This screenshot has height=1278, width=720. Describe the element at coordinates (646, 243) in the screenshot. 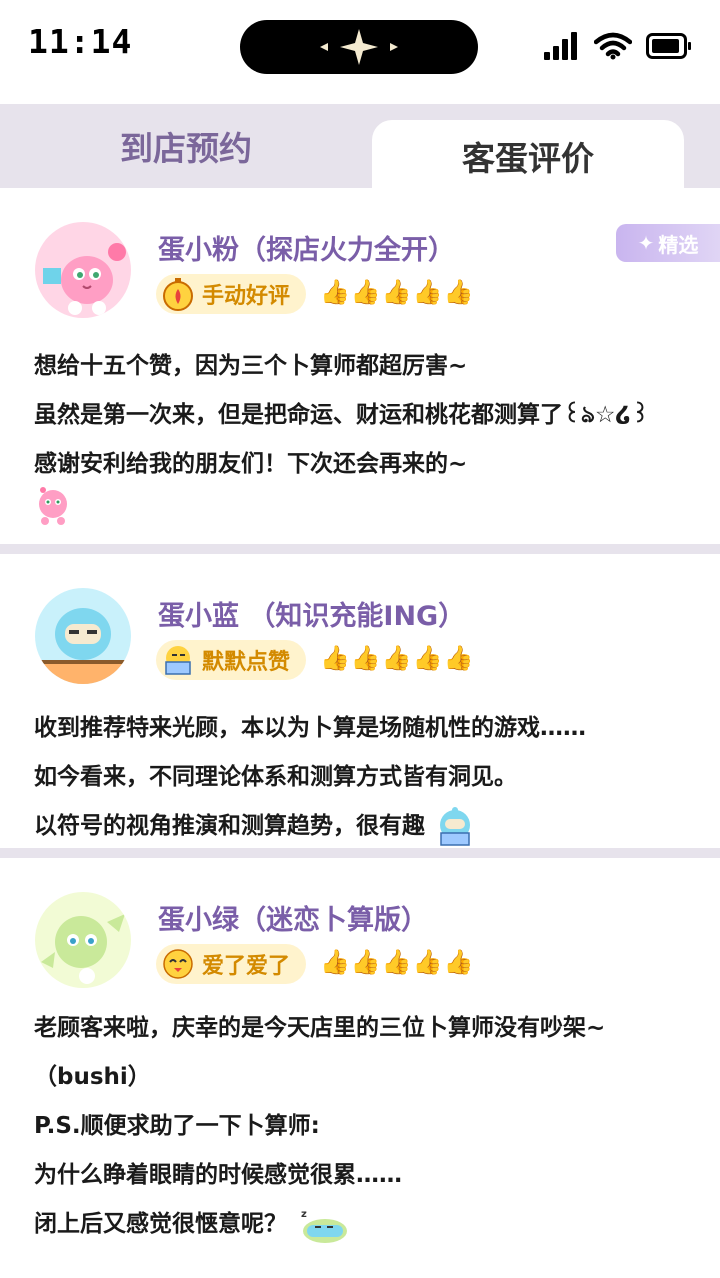

I see `sparkle-icon: ✦` at that location.